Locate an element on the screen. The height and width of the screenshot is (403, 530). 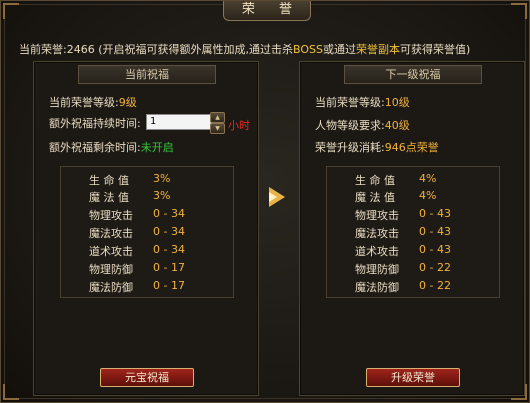
duration-row: 额外祝福持续时间: is located at coordinates (95, 123).